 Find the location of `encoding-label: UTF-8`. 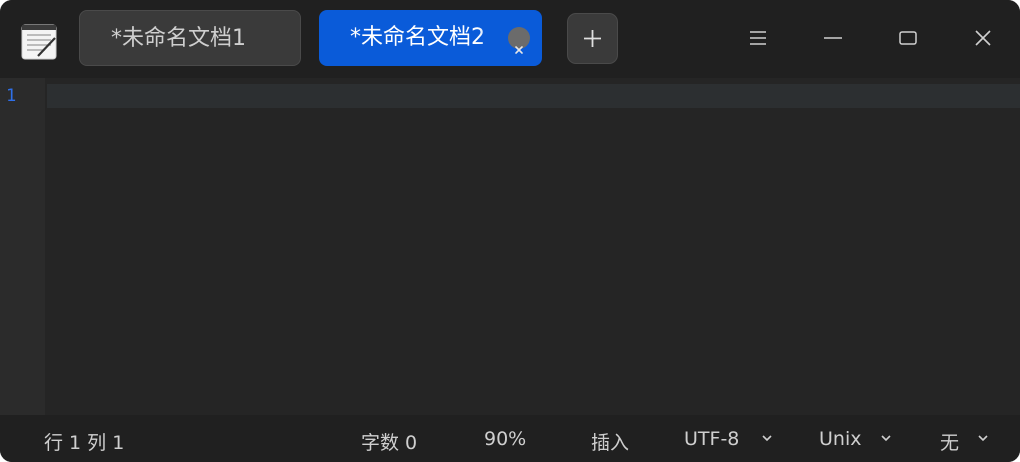

encoding-label: UTF-8 is located at coordinates (712, 439).